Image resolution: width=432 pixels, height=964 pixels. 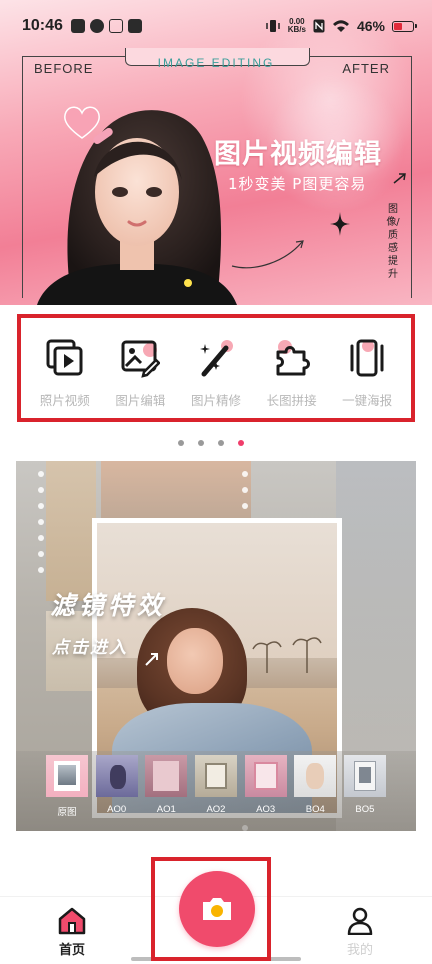 What do you see at coordinates (216, 26) in the screenshot?
I see `status-bar: 10:46 0.00 KB/s 46%` at bounding box center [216, 26].